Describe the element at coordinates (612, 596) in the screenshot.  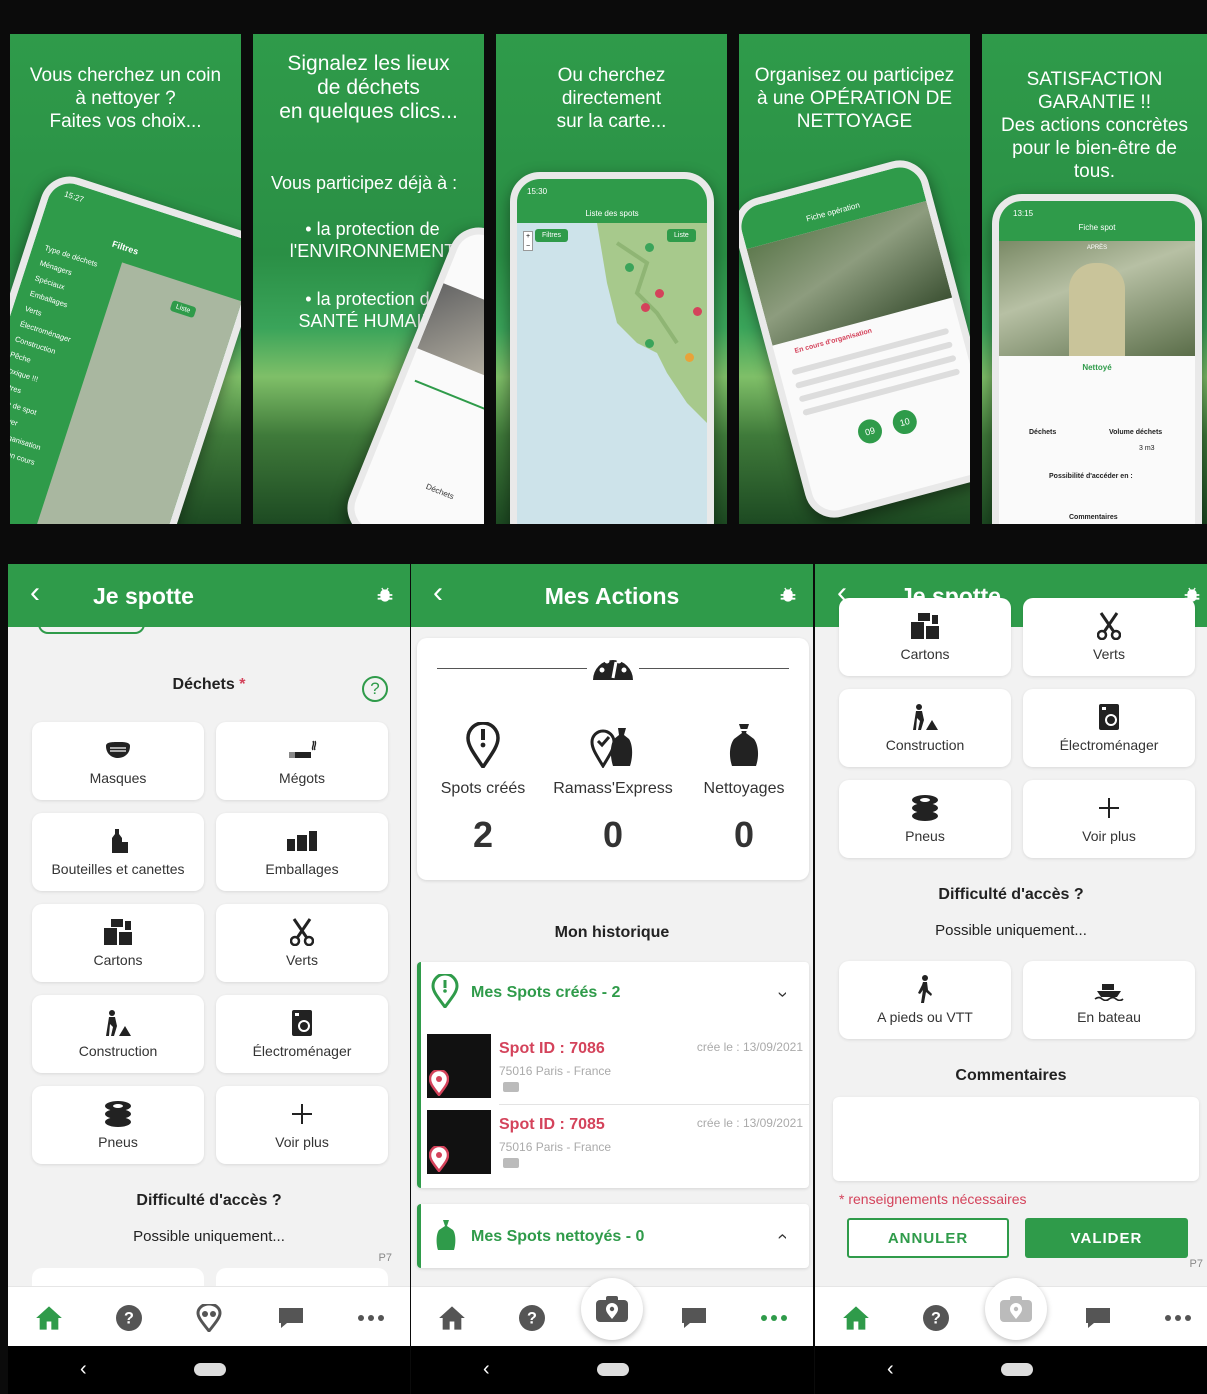
I see `page-title: Mes Actions` at that location.